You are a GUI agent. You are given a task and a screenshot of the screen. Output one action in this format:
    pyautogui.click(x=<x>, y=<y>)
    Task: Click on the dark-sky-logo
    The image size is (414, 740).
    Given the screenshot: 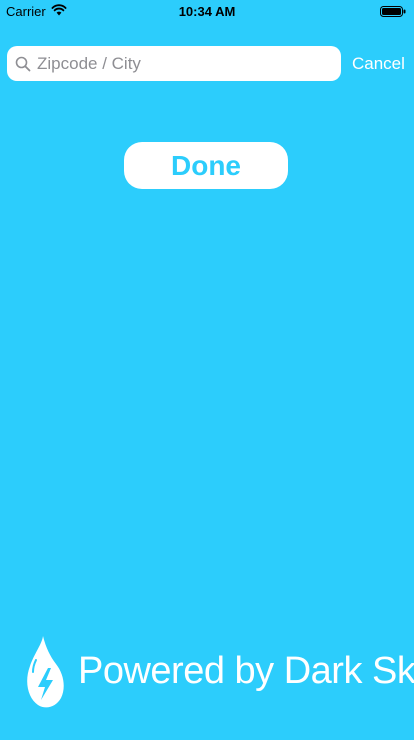 What is the action you would take?
    pyautogui.click(x=45, y=671)
    